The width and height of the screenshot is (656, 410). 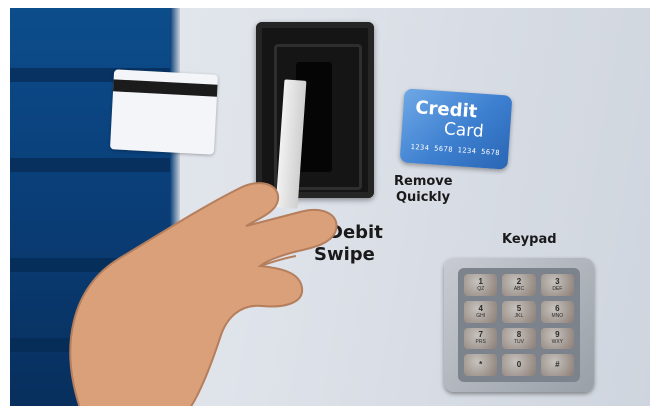 What do you see at coordinates (480, 281) in the screenshot?
I see `key-digit: 1` at bounding box center [480, 281].